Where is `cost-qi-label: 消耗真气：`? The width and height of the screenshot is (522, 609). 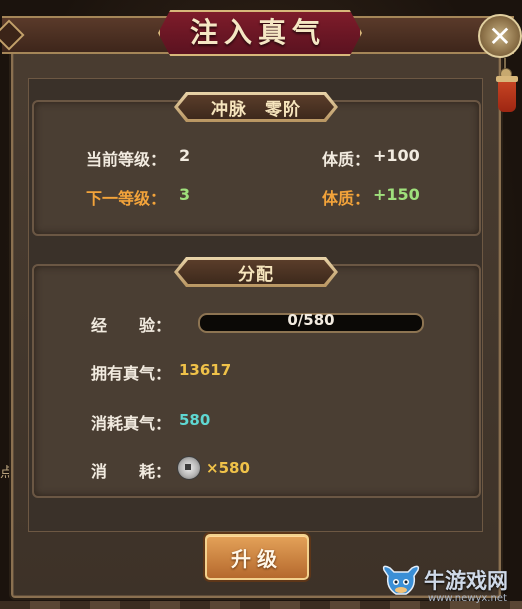
cost-qi-label: 消耗真气： is located at coordinates (131, 423).